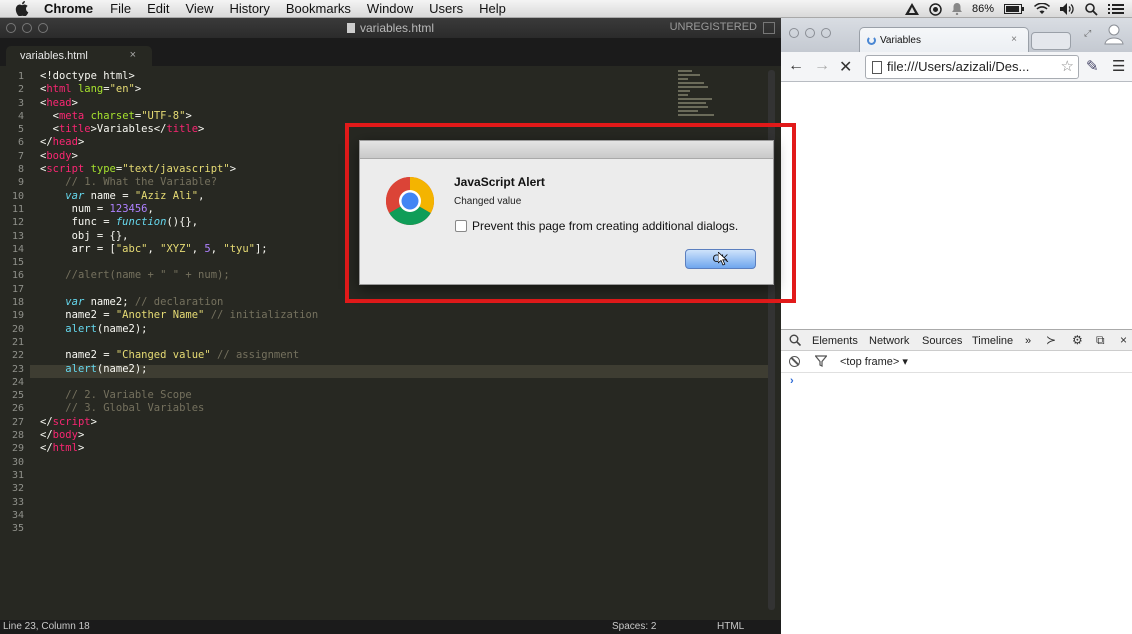 This screenshot has height=634, width=1132. I want to click on line-number: 23, so click(17, 369).